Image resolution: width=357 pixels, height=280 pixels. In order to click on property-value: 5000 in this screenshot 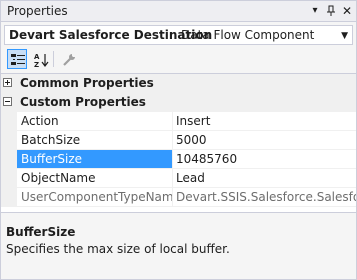, I will do `click(264, 140)`.